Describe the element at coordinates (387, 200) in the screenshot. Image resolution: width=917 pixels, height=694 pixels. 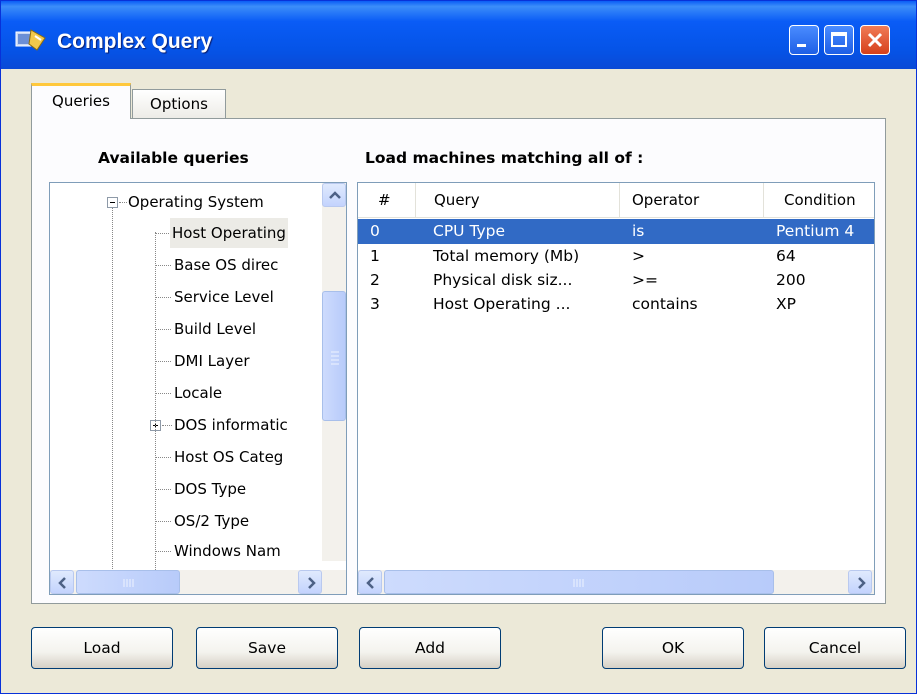
I see `column-header-number: #` at that location.